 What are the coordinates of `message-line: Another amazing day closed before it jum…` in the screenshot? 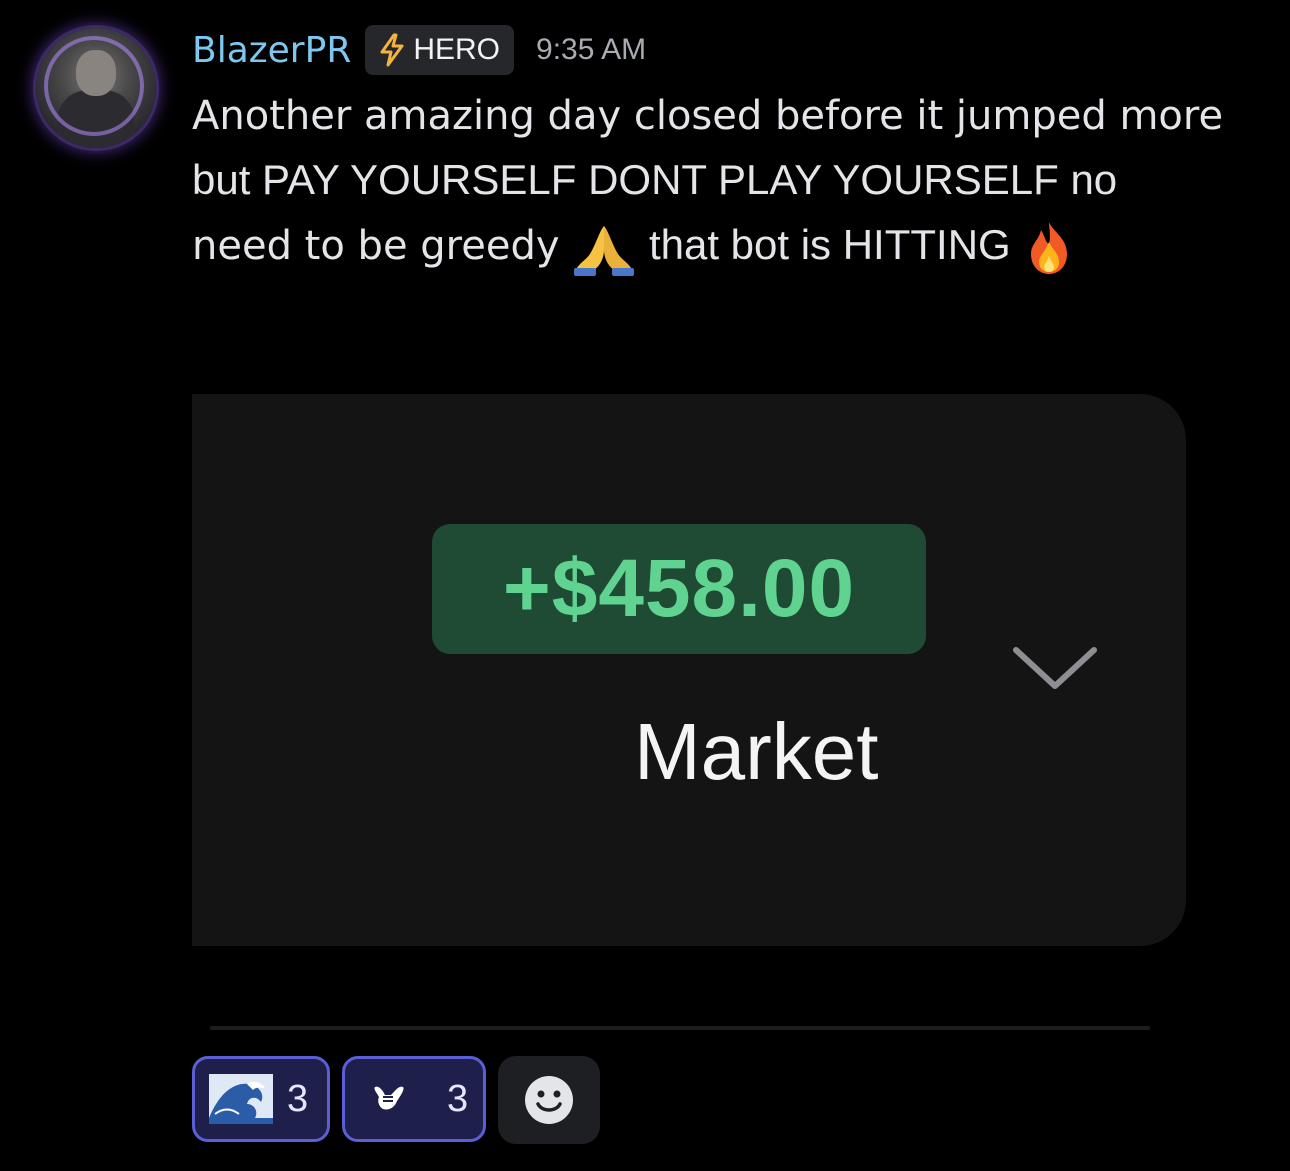 It's located at (708, 116).